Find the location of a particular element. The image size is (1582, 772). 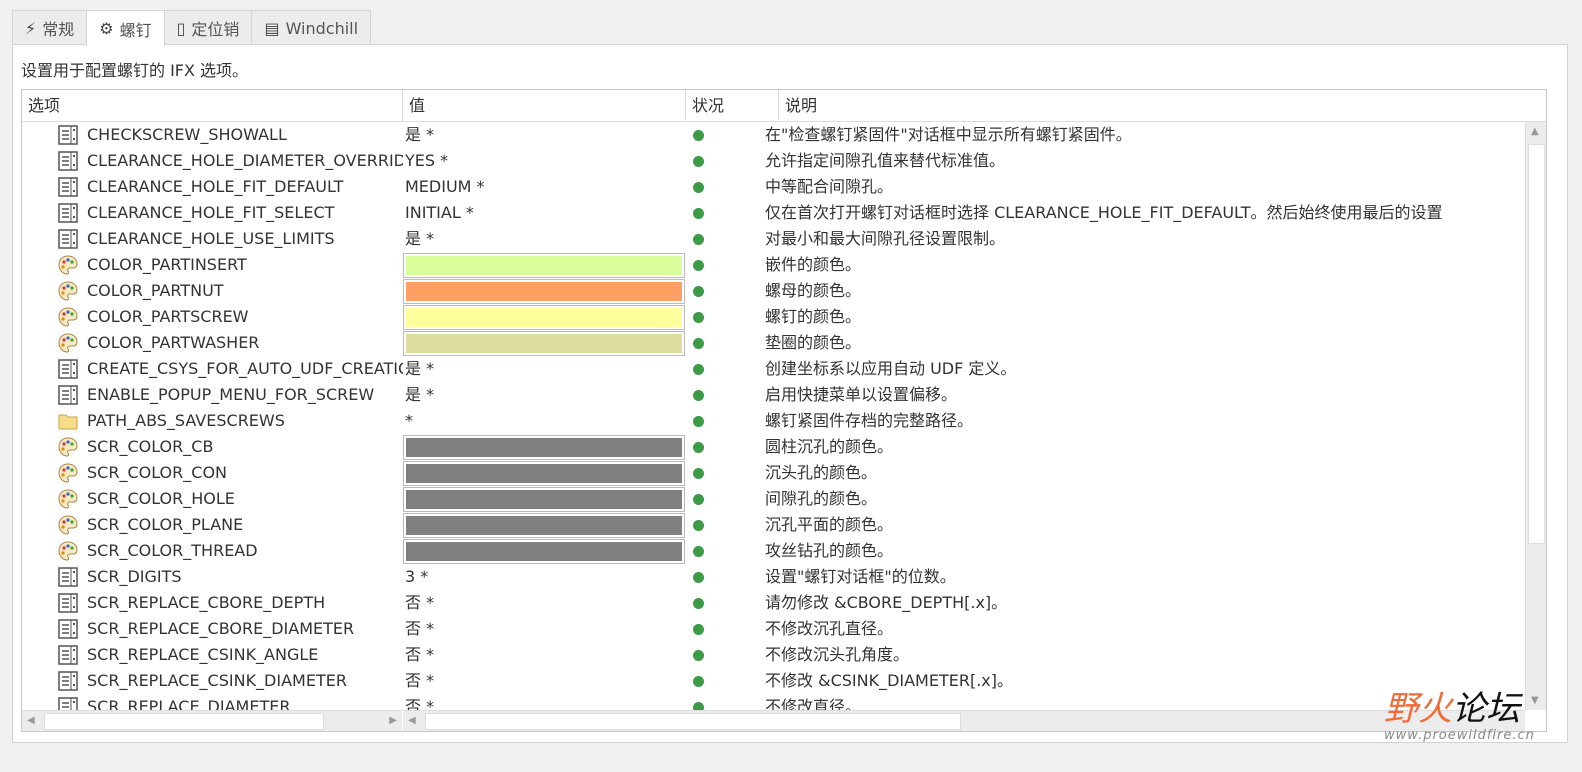

column-header-value: 值 is located at coordinates (544, 106).